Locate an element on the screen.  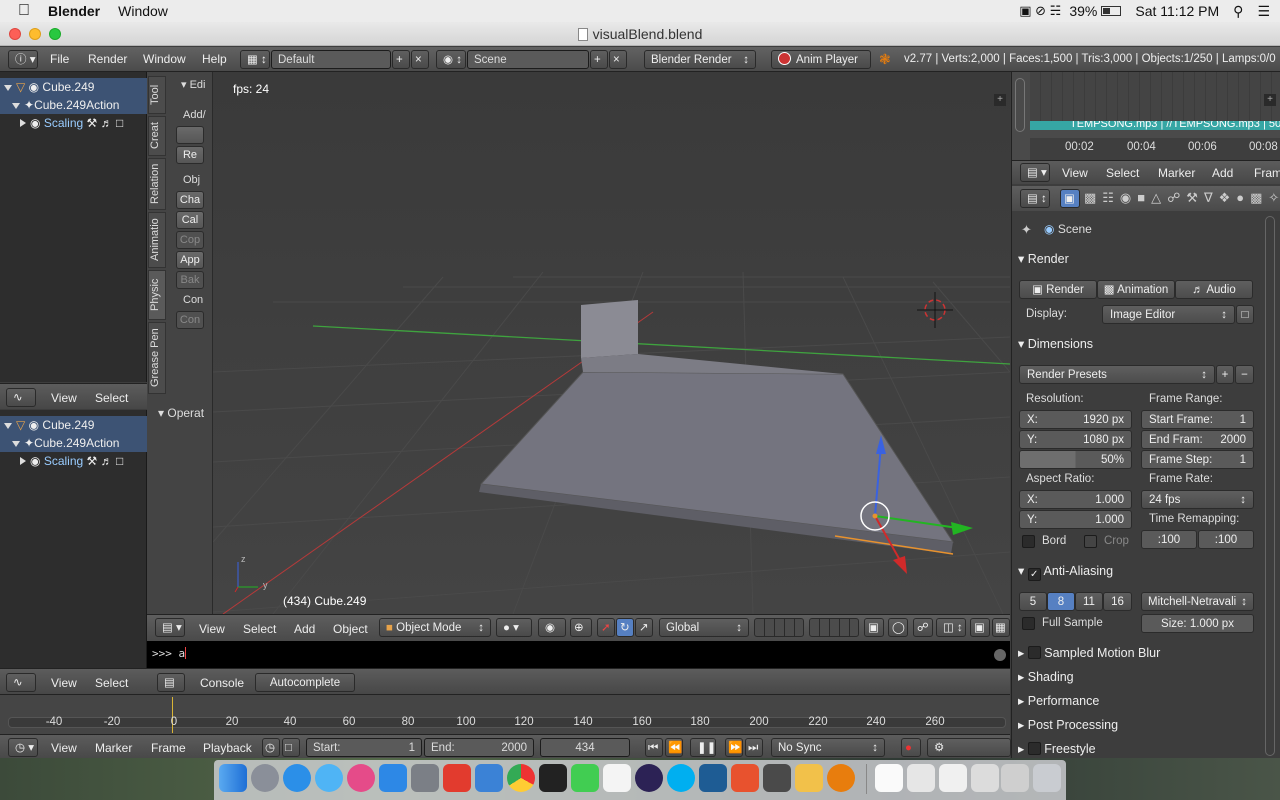
timeline-view-menu: View is located at coordinates (64, 748).